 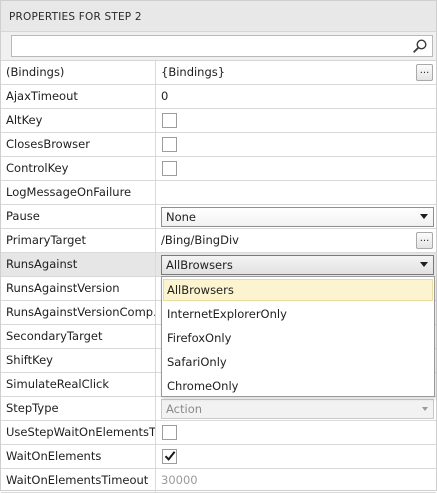 What do you see at coordinates (78, 145) in the screenshot?
I see `property-name: ClosesBrowser` at bounding box center [78, 145].